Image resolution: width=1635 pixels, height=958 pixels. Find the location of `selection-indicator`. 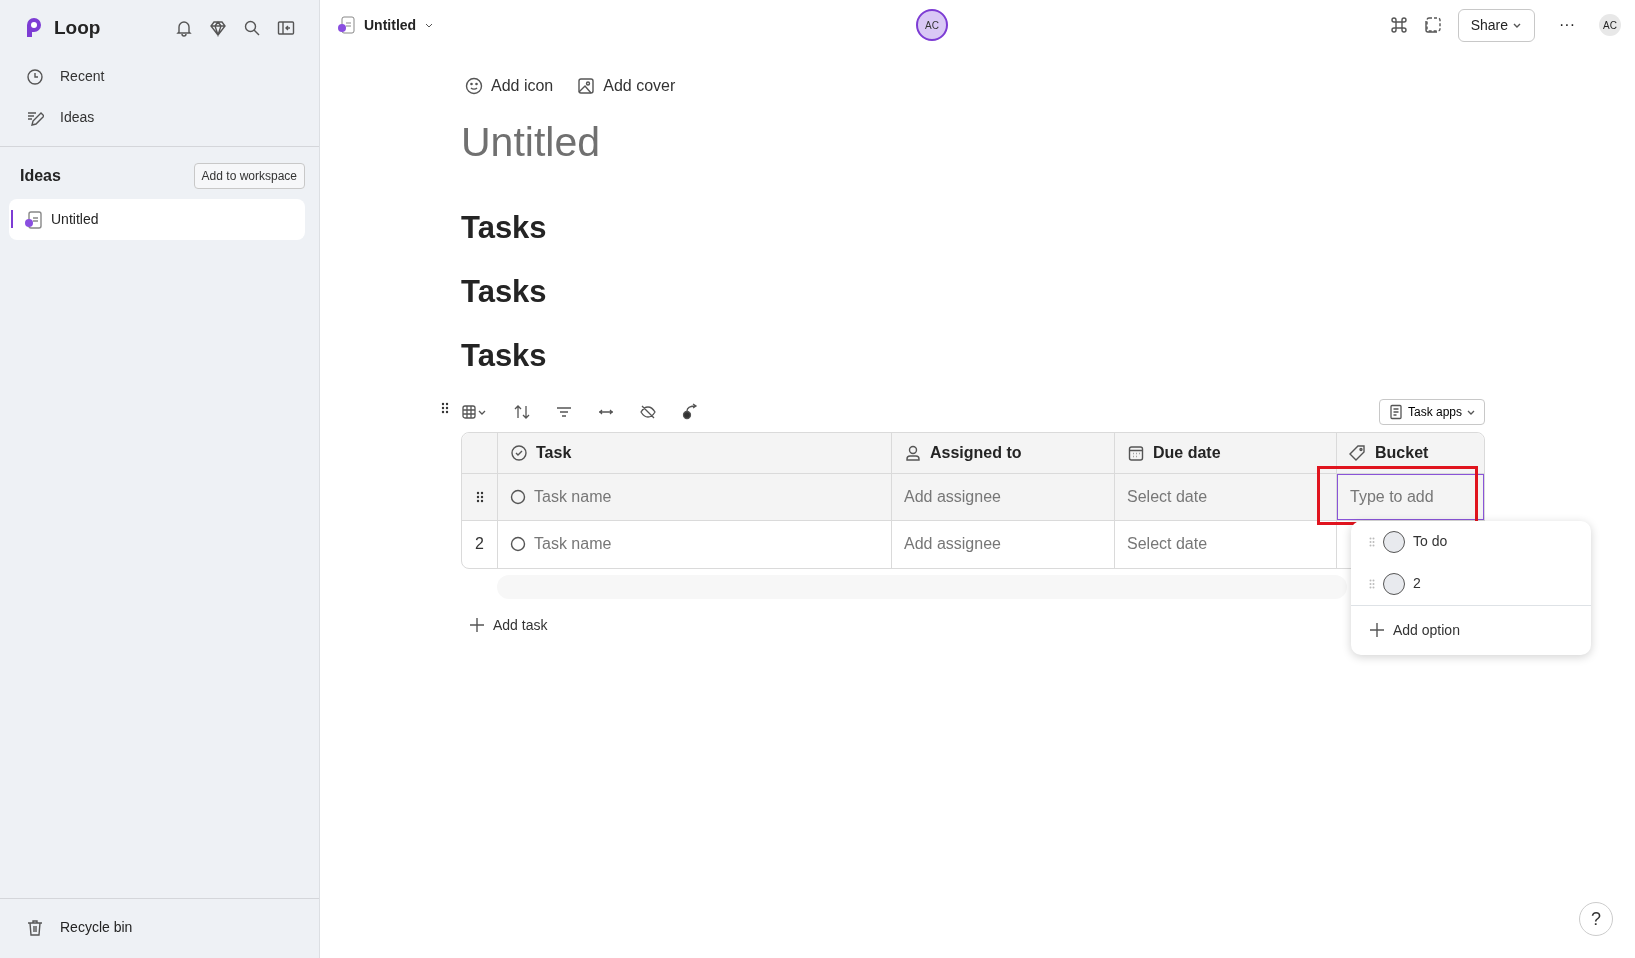

selection-indicator is located at coordinates (12, 219).